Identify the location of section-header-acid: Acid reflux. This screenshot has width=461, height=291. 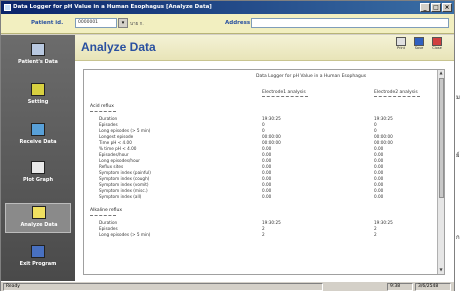
(102, 106).